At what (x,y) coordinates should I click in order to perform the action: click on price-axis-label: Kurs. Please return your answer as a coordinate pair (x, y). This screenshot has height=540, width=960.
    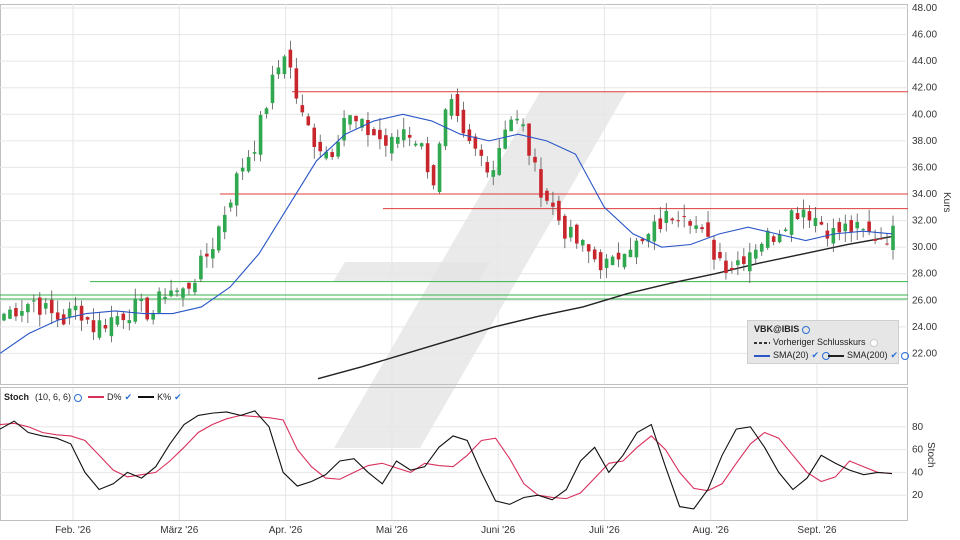
    Looking at the image, I should click on (946, 202).